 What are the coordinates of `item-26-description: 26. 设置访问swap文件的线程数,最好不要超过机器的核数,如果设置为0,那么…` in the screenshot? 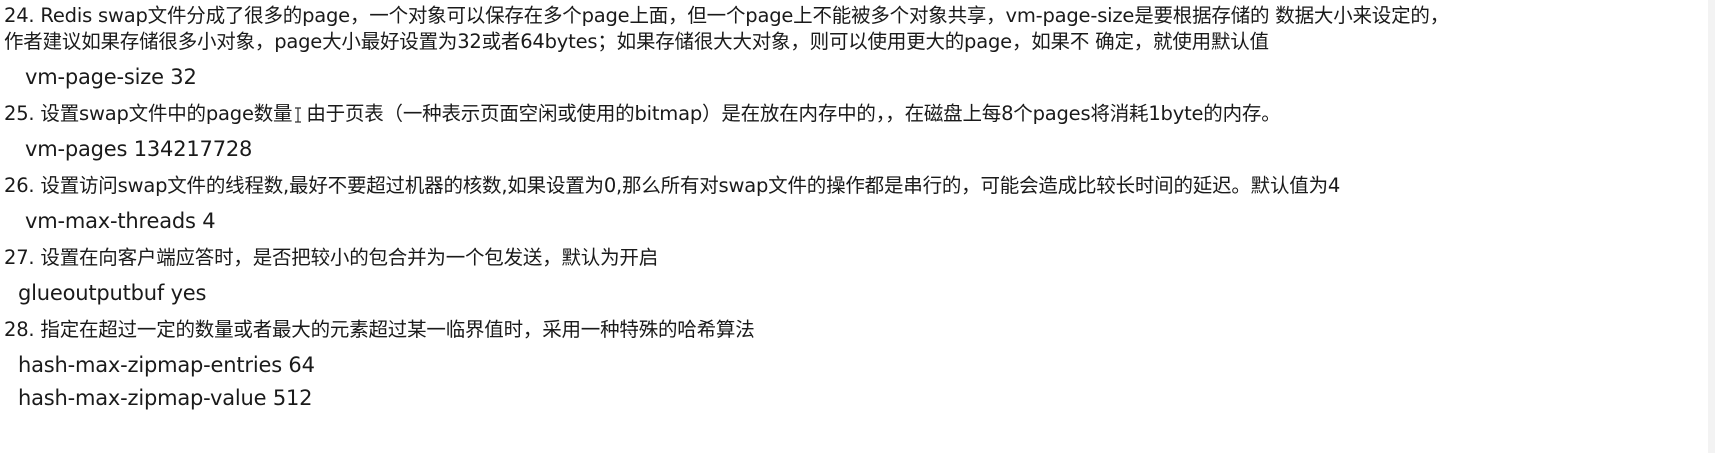 It's located at (672, 185).